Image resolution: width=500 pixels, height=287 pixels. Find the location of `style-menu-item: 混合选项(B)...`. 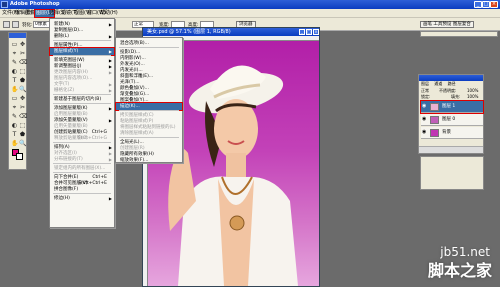

style-menu-item: 混合选项(B)... is located at coordinates (149, 43).